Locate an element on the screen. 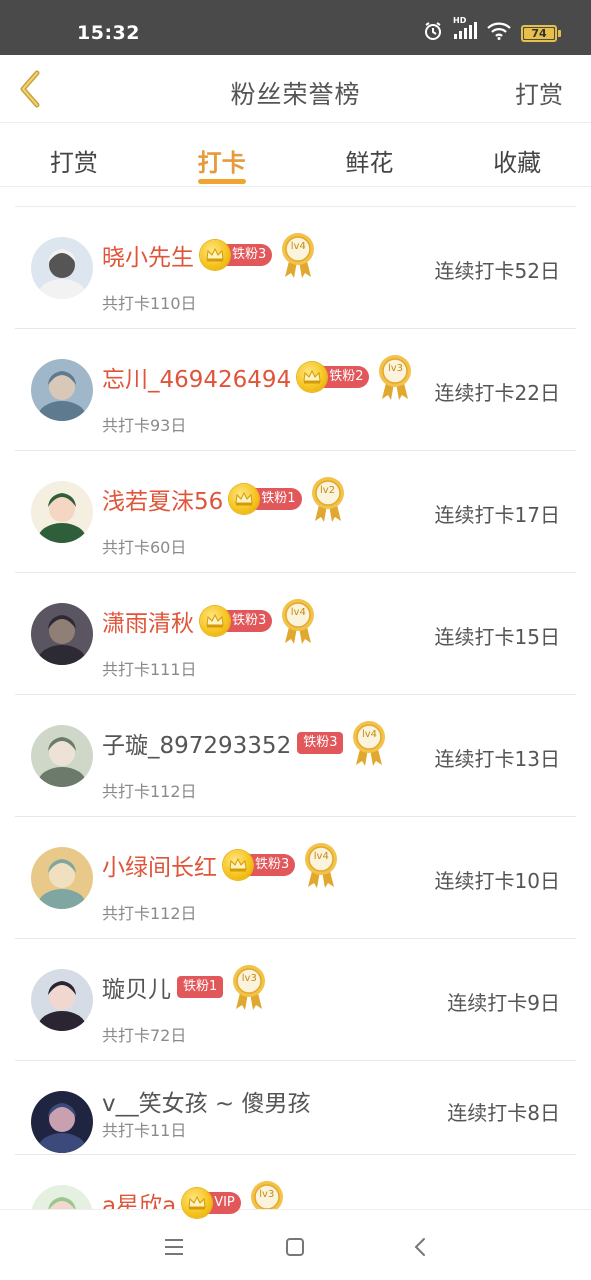 The height and width of the screenshot is (1280, 591). list-item: 浅若夏沫56 铁粉1 lv2 共打卡60日 连续打卡17日 is located at coordinates (295, 512).